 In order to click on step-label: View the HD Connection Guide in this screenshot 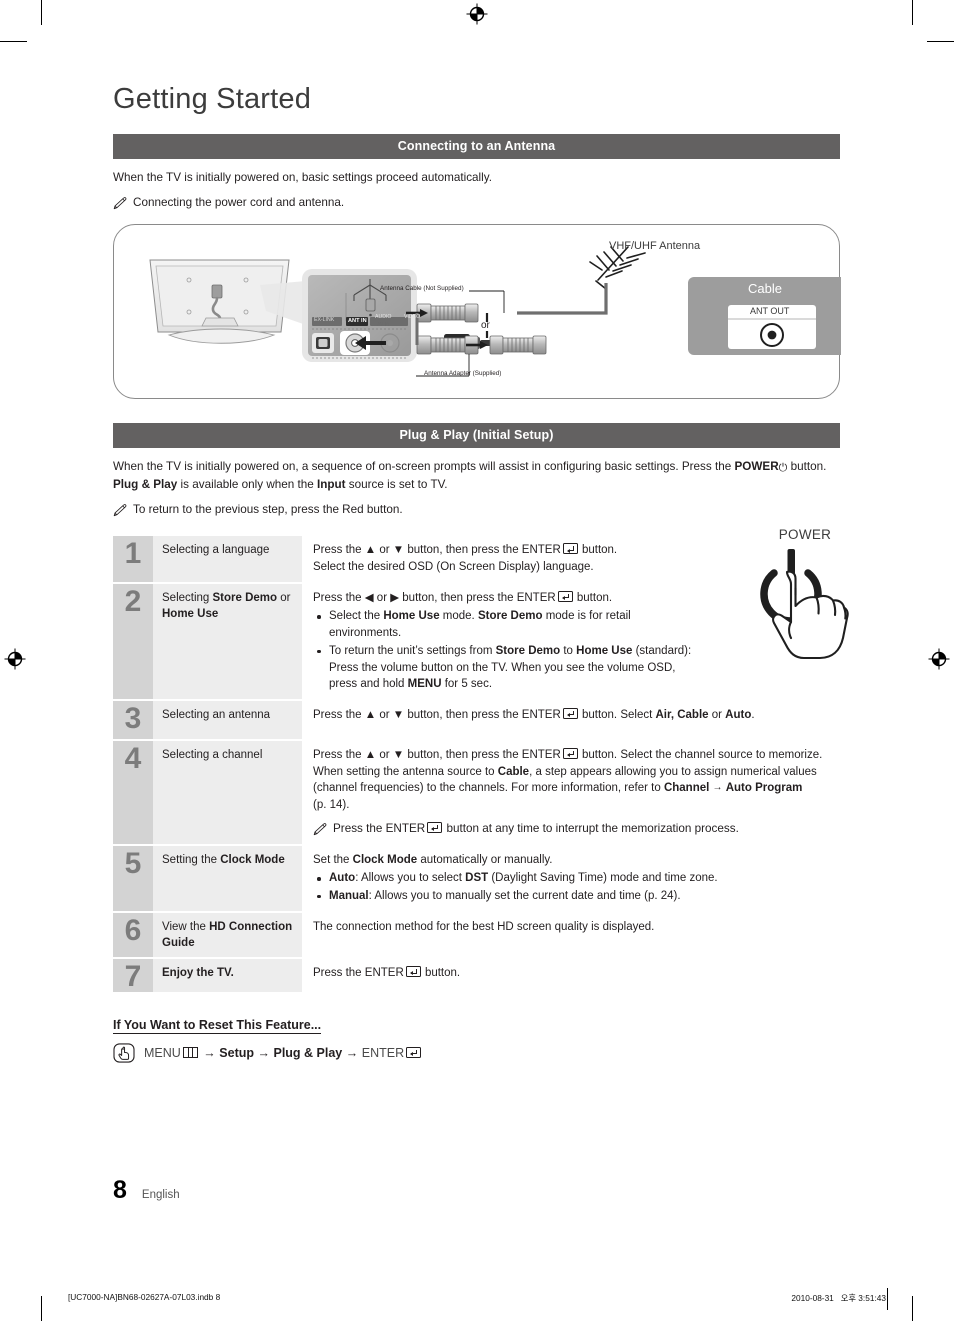, I will do `click(227, 935)`.